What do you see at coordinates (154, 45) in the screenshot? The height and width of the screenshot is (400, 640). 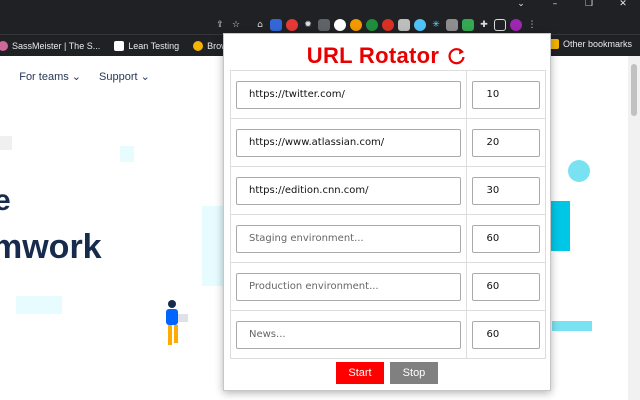 I see `bookmark-label: Lean Testing` at bounding box center [154, 45].